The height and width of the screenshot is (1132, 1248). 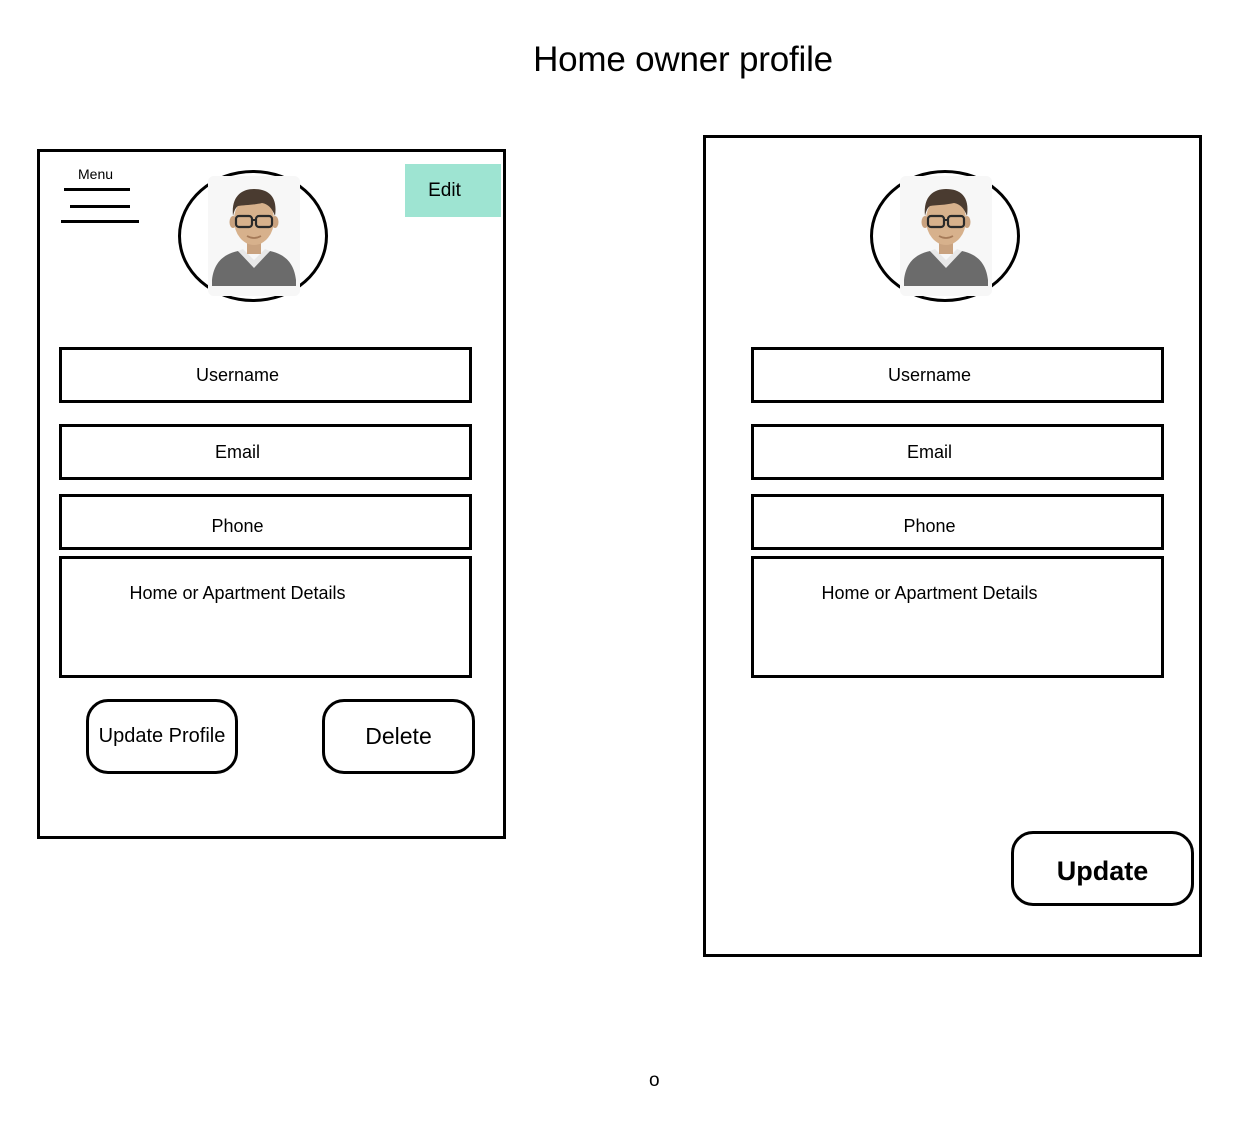 I want to click on email-field: Email, so click(x=265, y=452).